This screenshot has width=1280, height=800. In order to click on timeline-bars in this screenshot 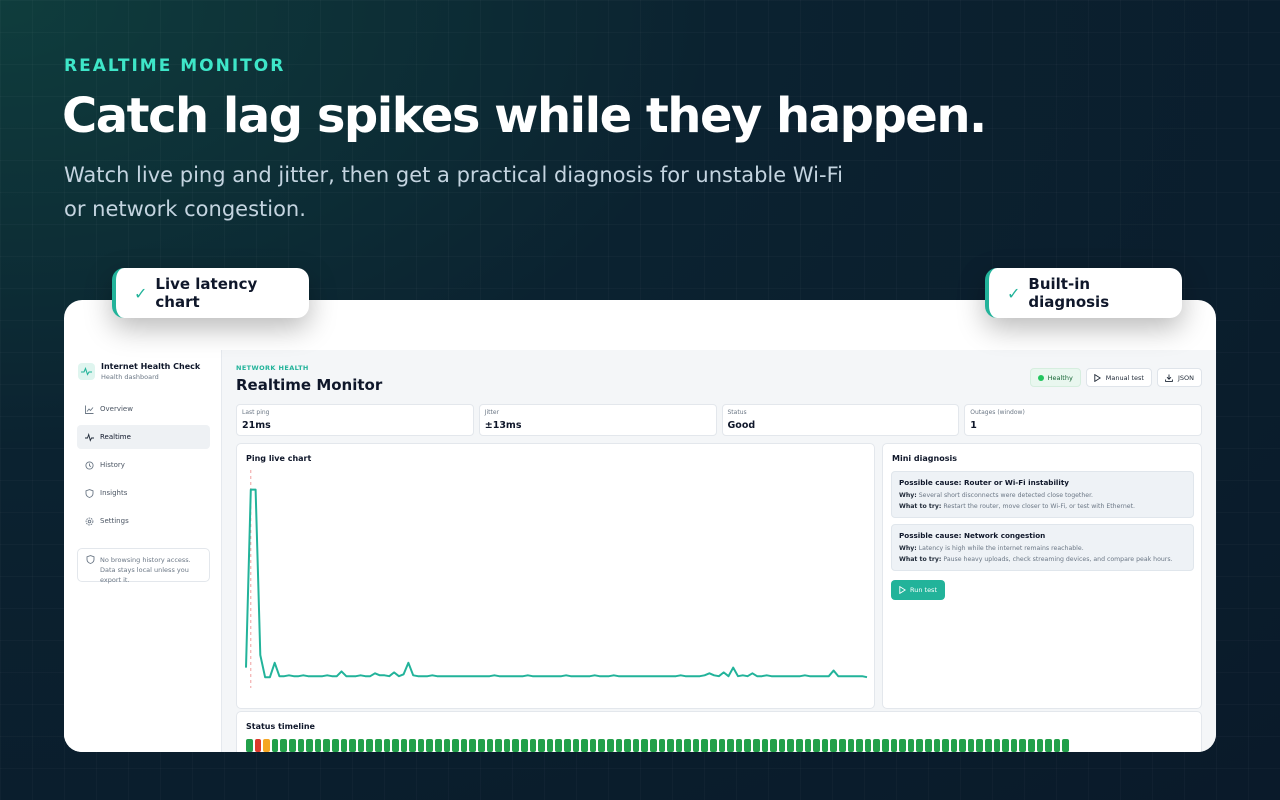, I will do `click(657, 745)`.